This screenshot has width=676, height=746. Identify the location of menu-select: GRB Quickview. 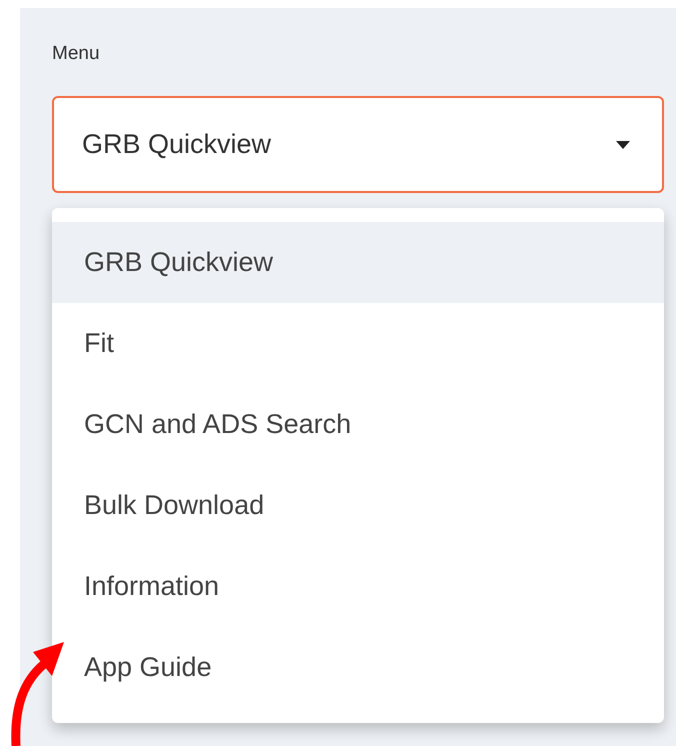
(358, 144).